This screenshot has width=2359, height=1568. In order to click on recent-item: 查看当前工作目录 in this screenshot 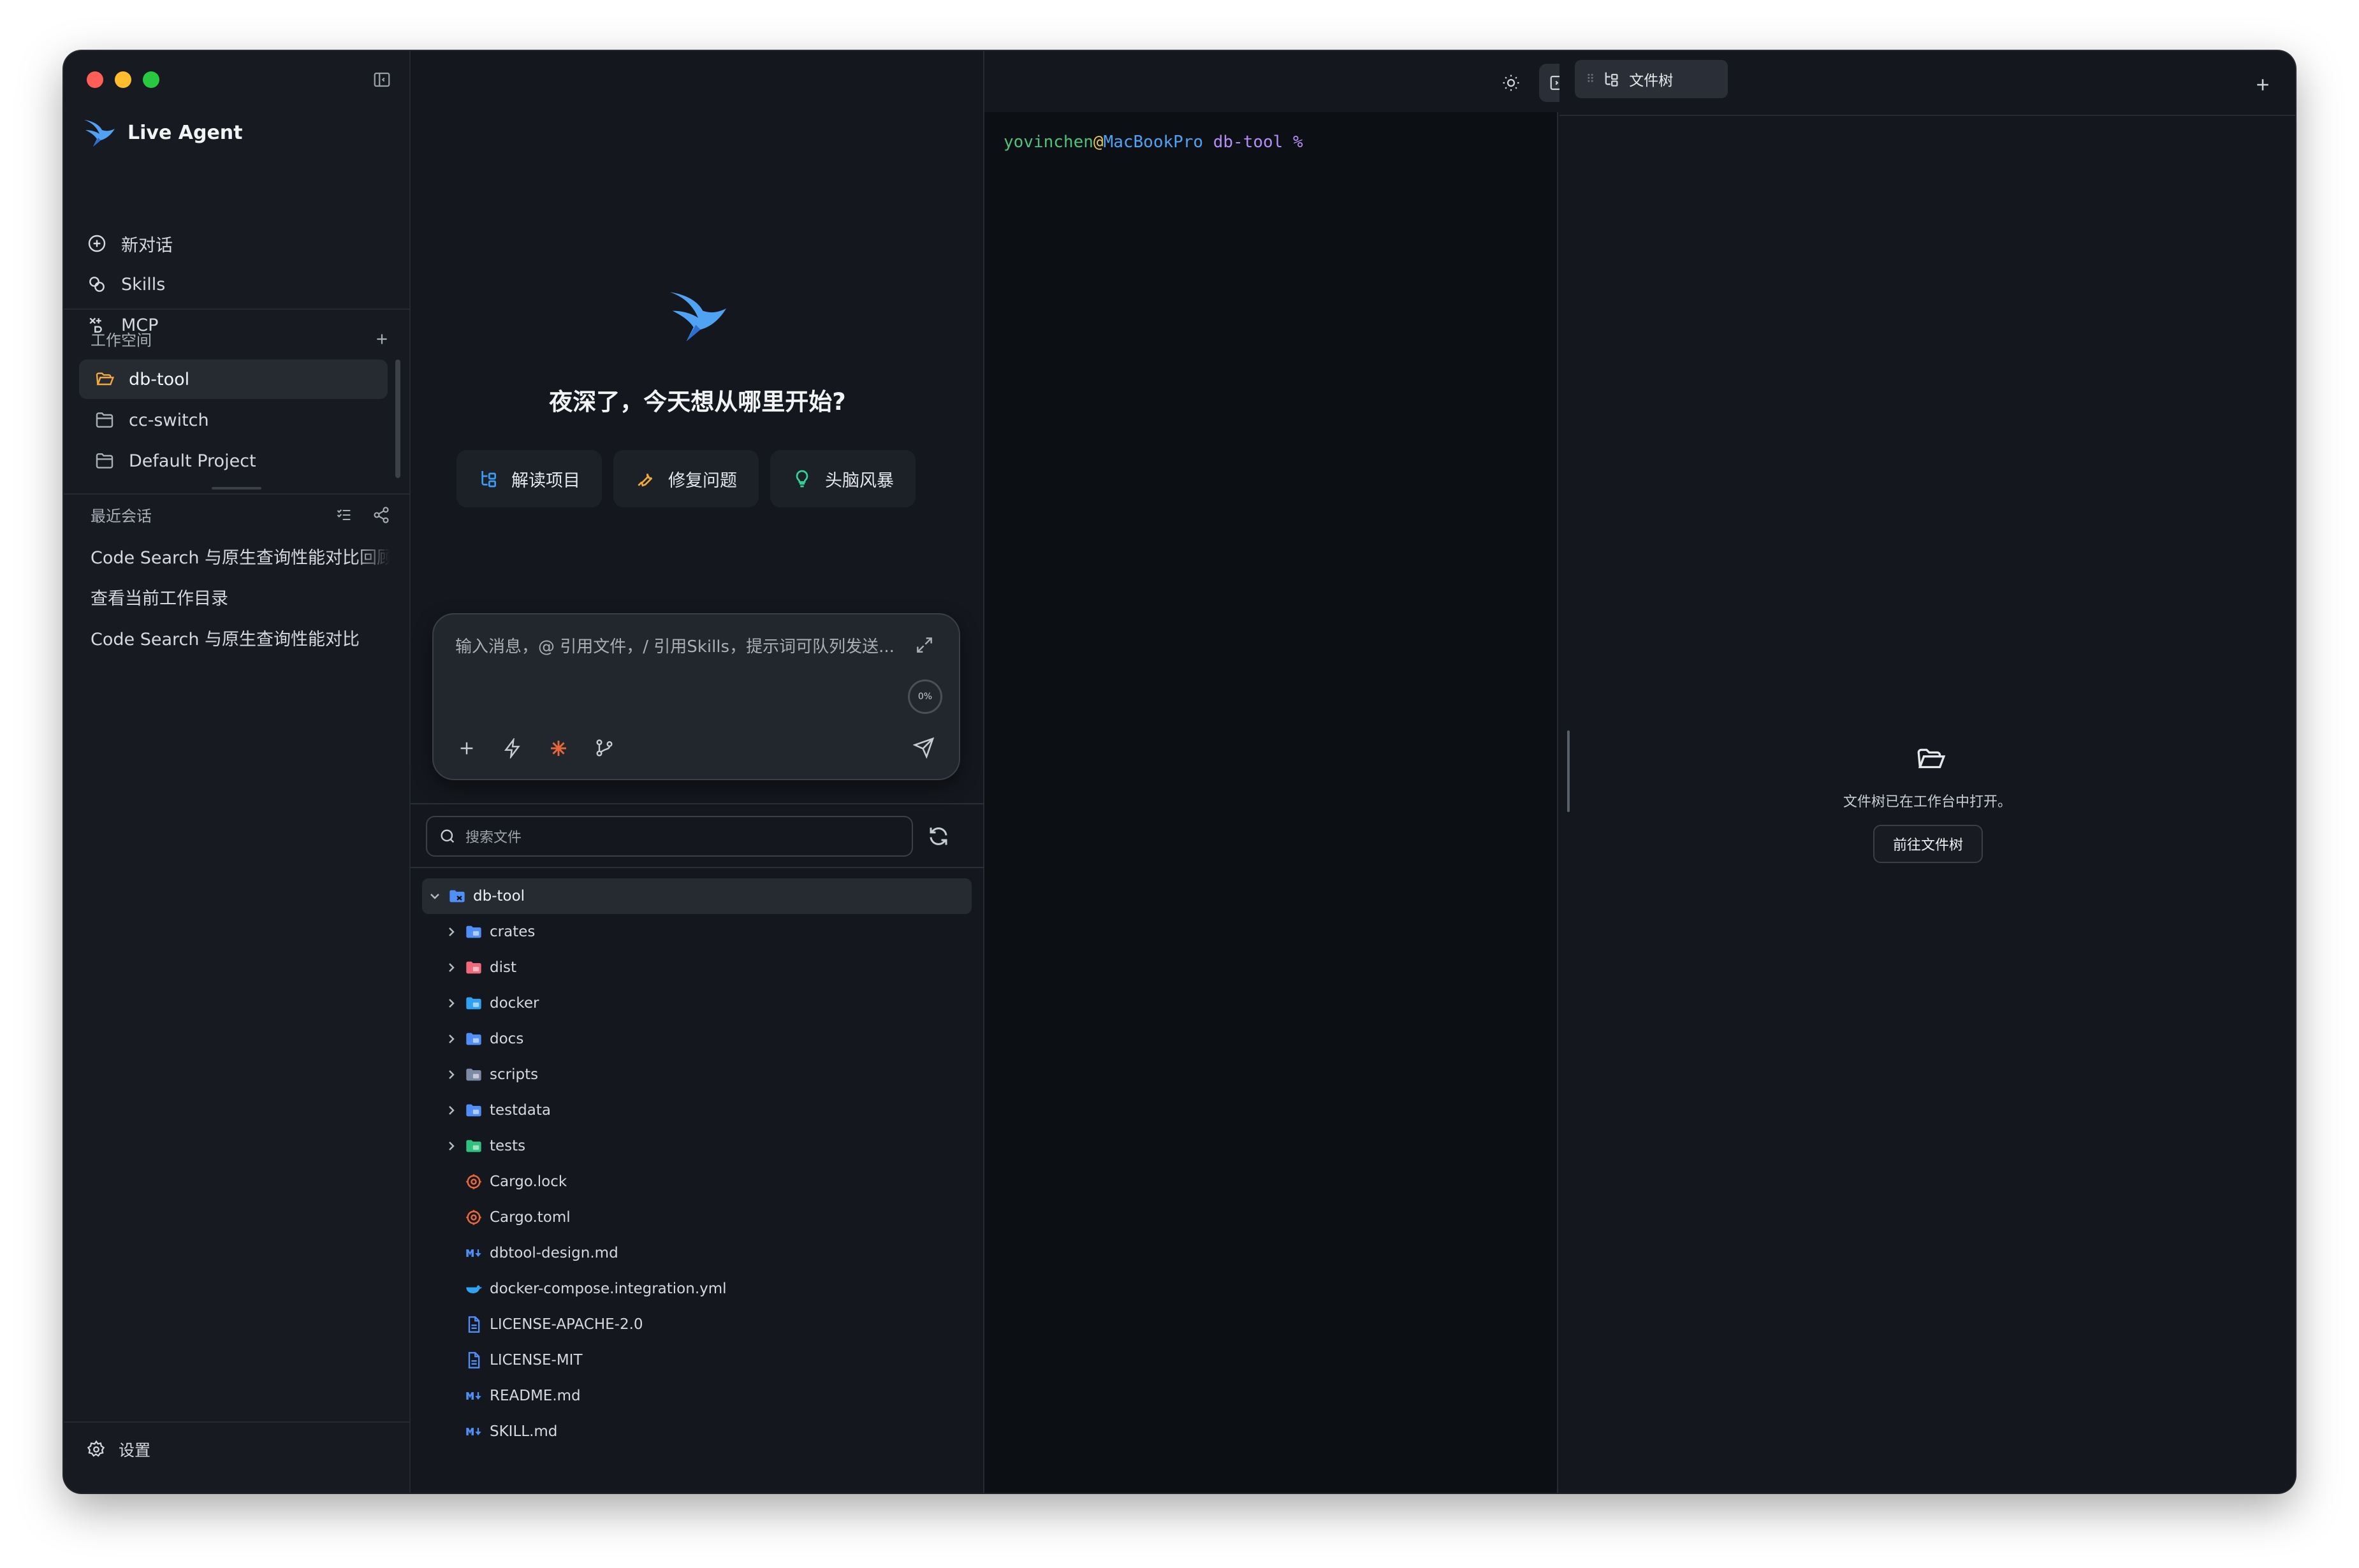, I will do `click(241, 597)`.